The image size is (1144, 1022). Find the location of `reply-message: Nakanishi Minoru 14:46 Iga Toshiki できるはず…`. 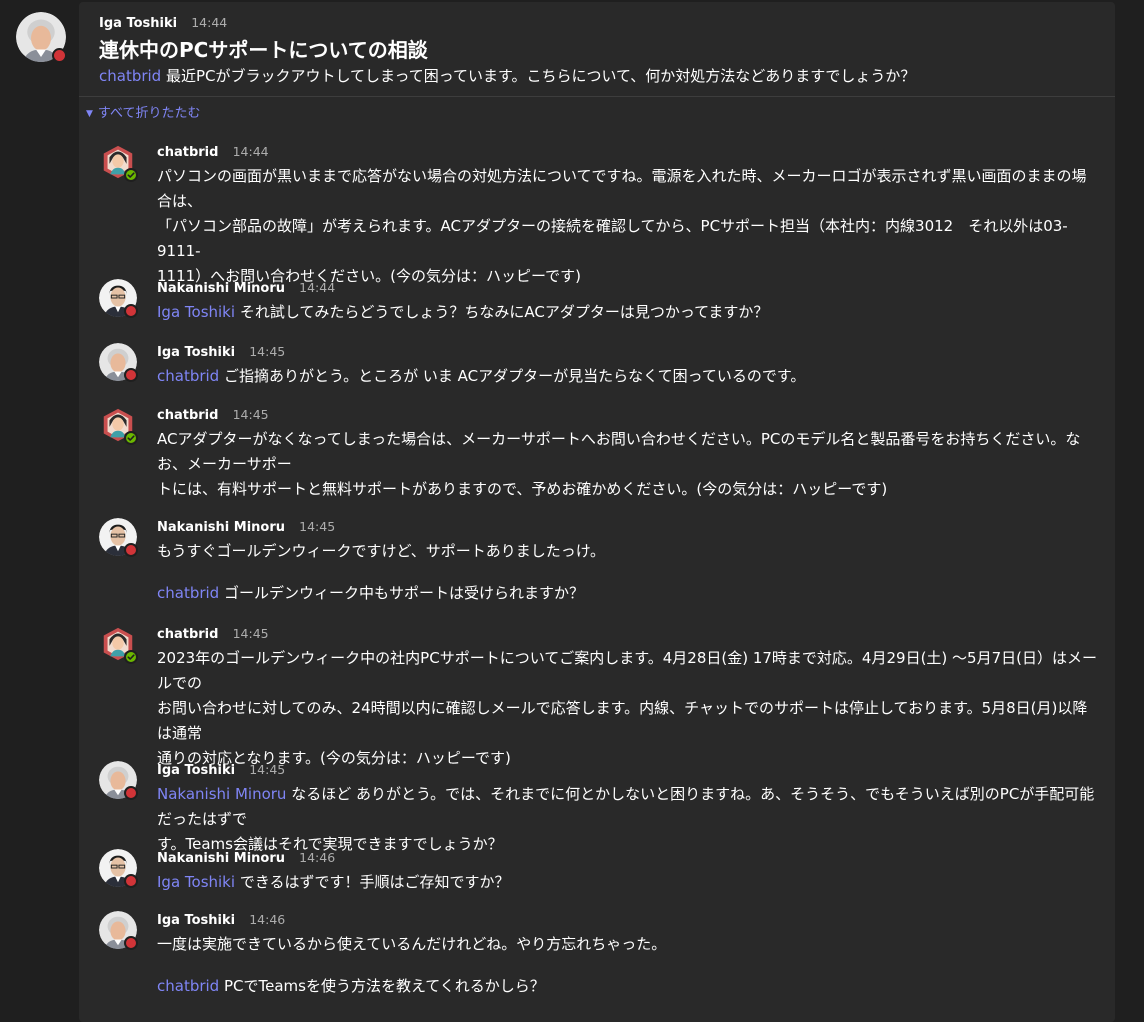

reply-message: Nakanishi Minoru 14:46 Iga Toshiki できるはず… is located at coordinates (599, 872).